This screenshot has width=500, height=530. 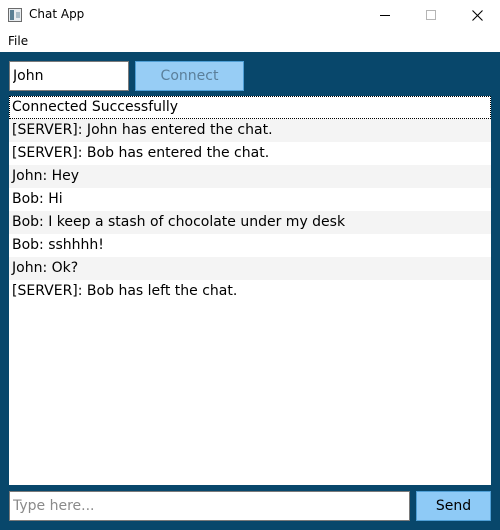 I want to click on chat-message: Bob: Hi, so click(x=250, y=199).